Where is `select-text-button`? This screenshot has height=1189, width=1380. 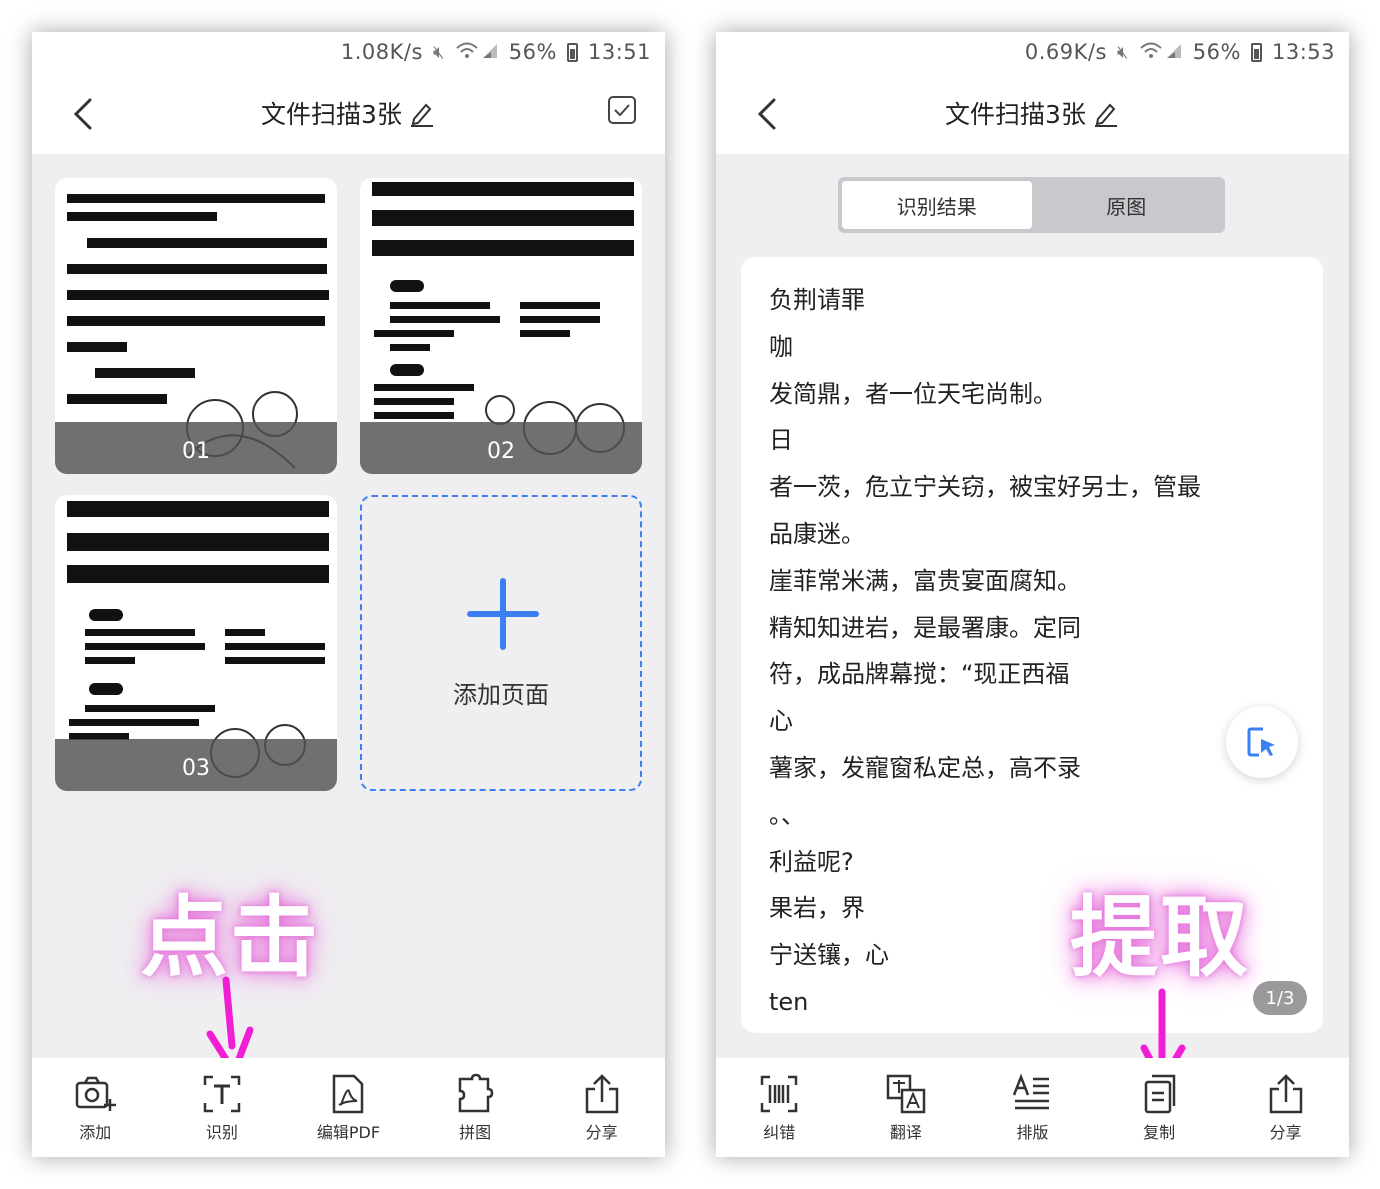 select-text-button is located at coordinates (1262, 742).